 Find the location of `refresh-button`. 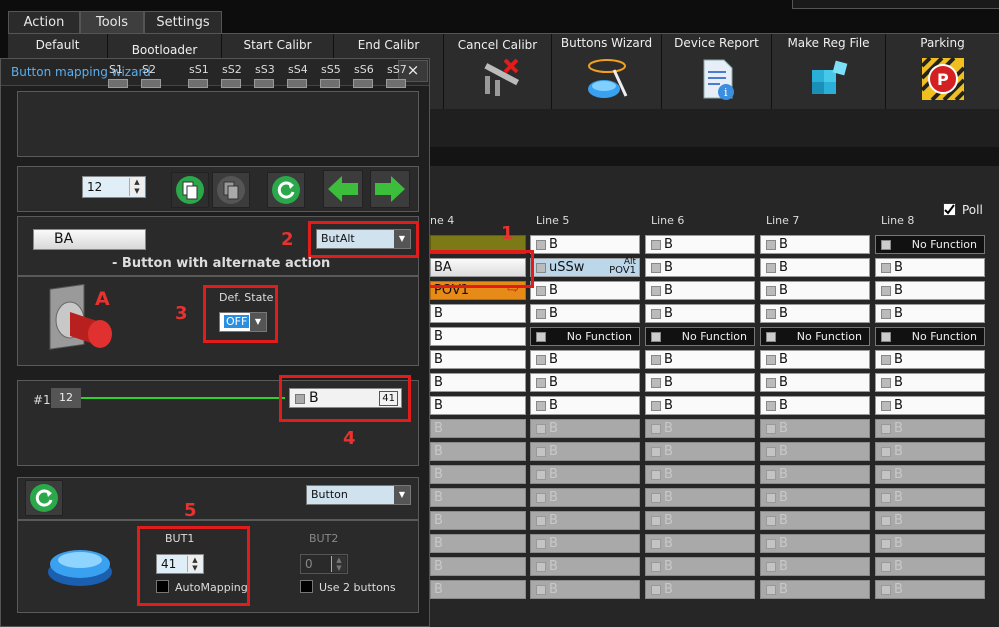

refresh-button is located at coordinates (286, 190).